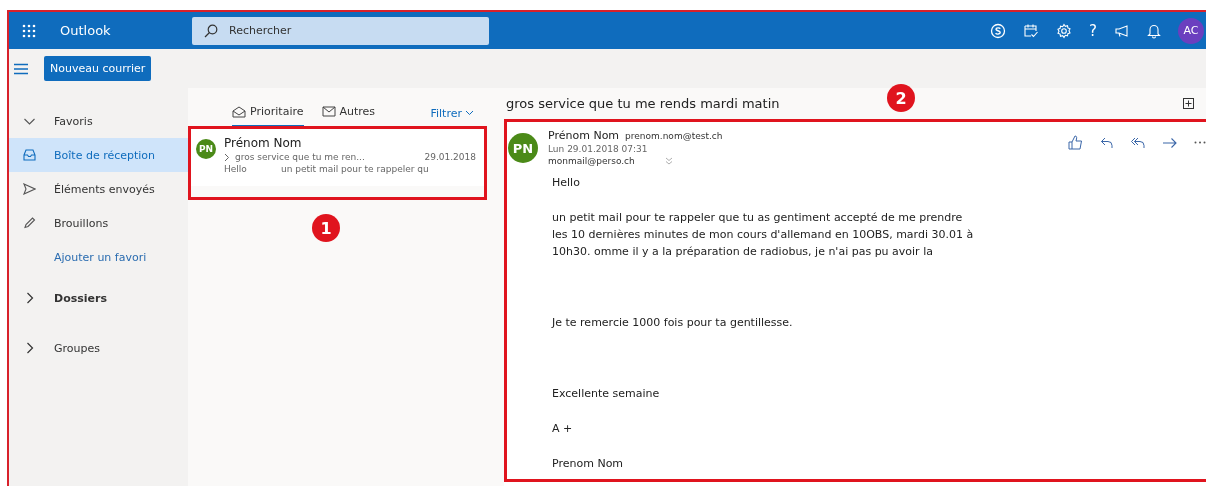 The height and width of the screenshot is (486, 1206). What do you see at coordinates (1154, 30) in the screenshot?
I see `bell-icon` at bounding box center [1154, 30].